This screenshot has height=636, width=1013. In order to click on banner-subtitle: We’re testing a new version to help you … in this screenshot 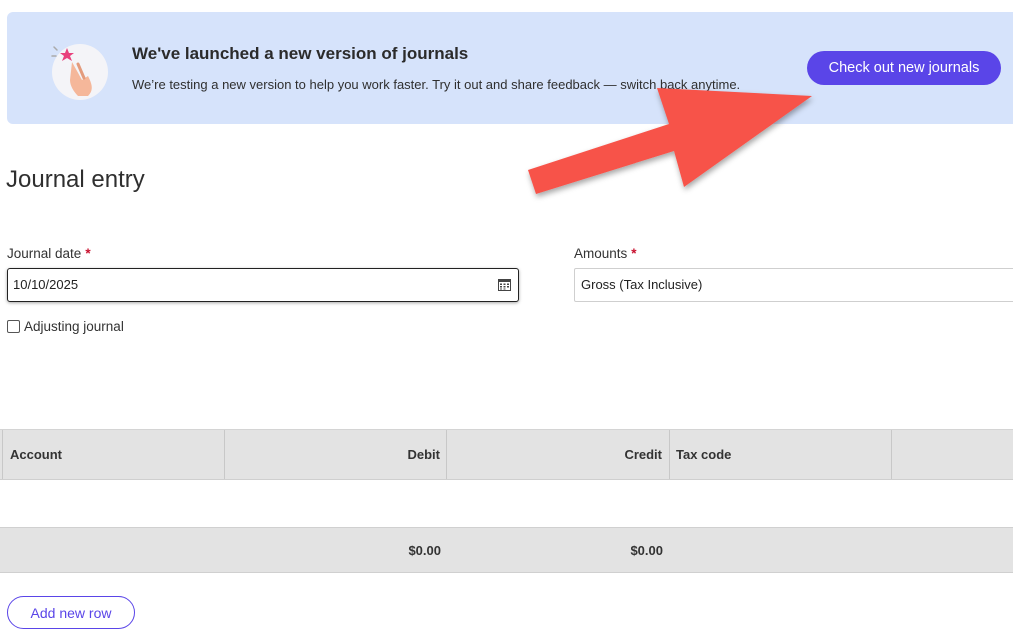, I will do `click(436, 84)`.